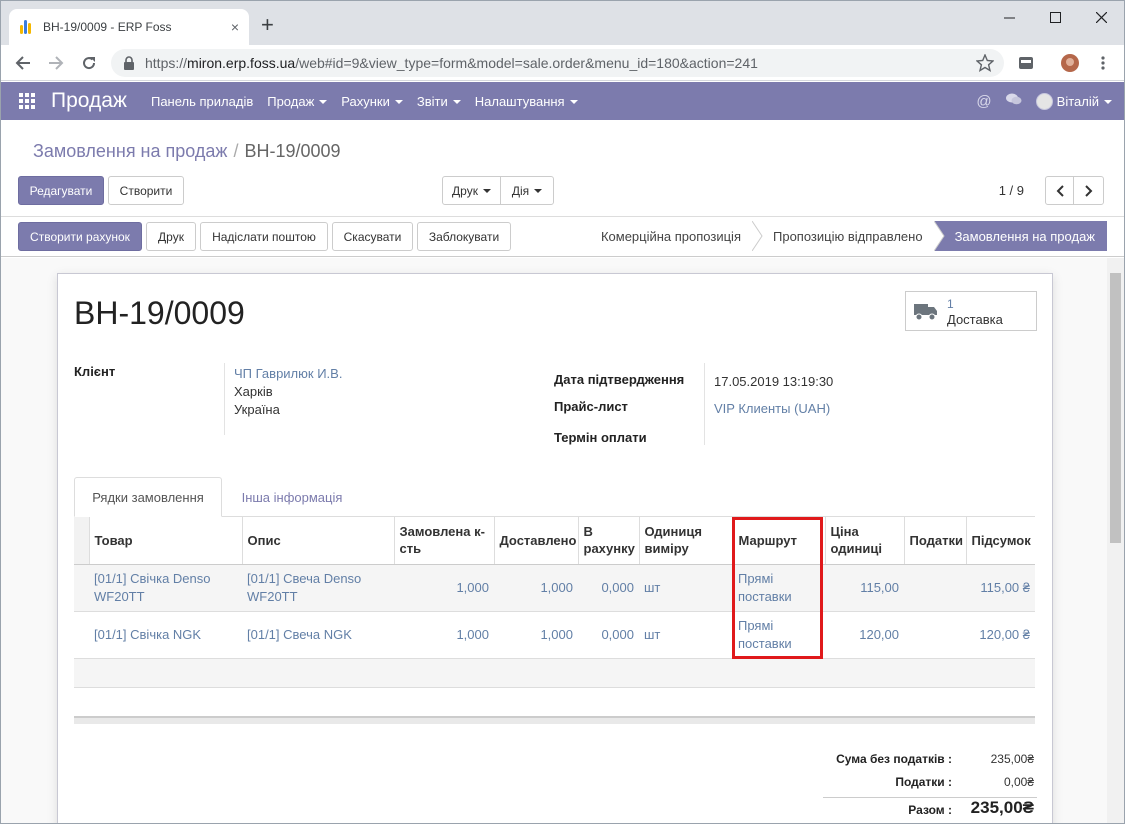 This screenshot has height=824, width=1125. I want to click on reload-icon, so click(89, 63).